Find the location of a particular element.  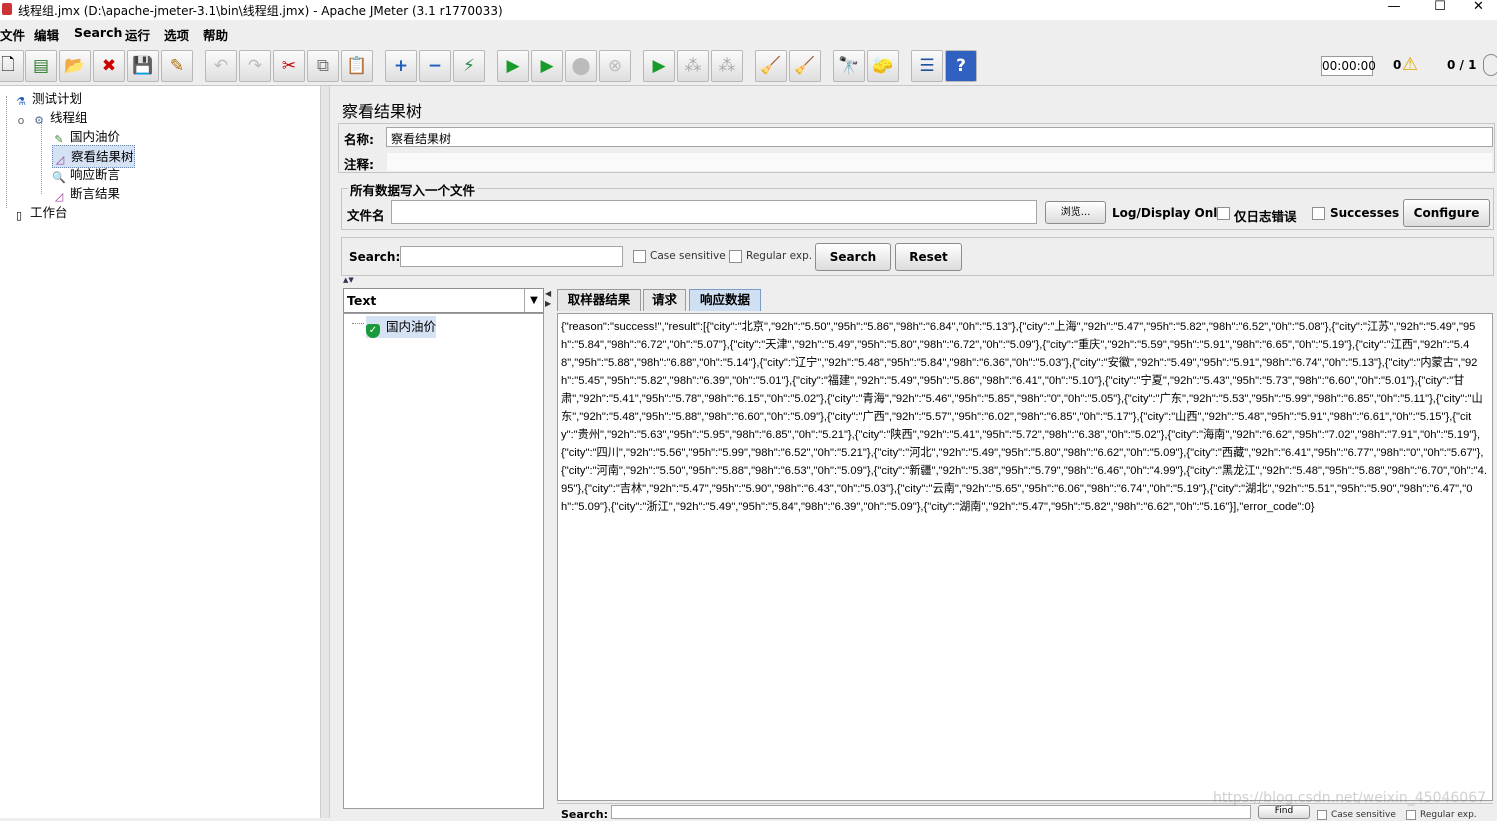

pane-splitter is located at coordinates (325, 452).